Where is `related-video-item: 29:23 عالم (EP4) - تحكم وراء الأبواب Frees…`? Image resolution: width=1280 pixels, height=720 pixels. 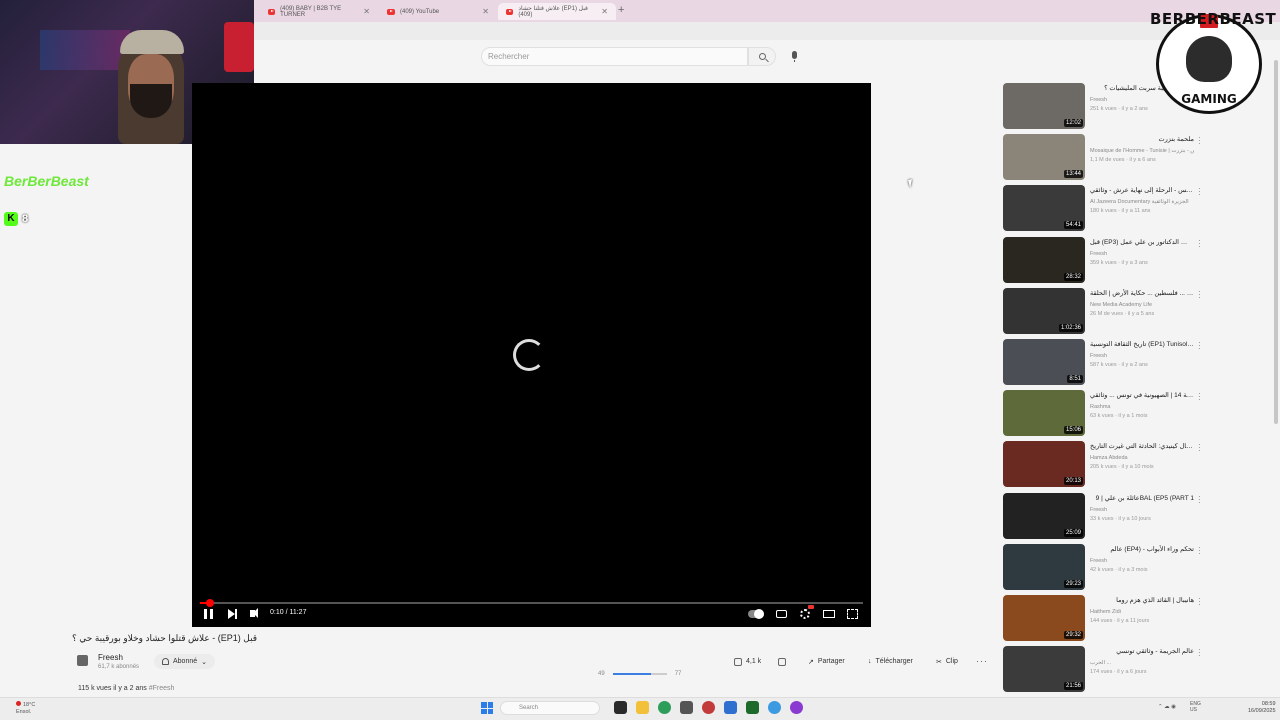 related-video-item: 29:23 عالم (EP4) - تحكم وراء الأبواب Frees… is located at coordinates (1104, 568).